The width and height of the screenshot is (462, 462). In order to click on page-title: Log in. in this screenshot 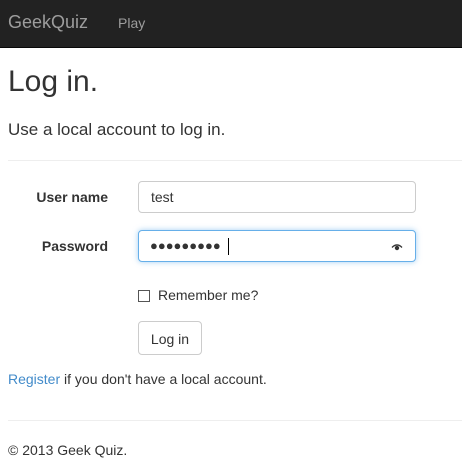, I will do `click(53, 81)`.